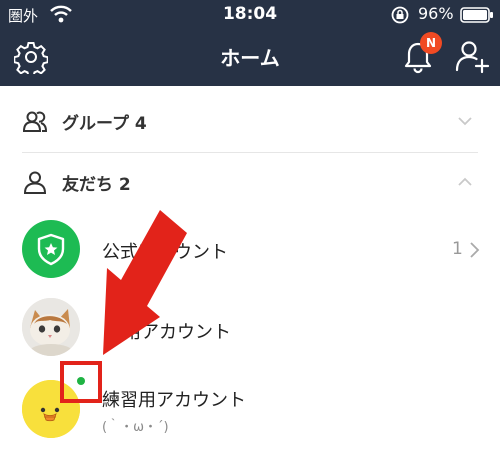 The width and height of the screenshot is (500, 468). I want to click on chevron-down-icon, so click(465, 121).